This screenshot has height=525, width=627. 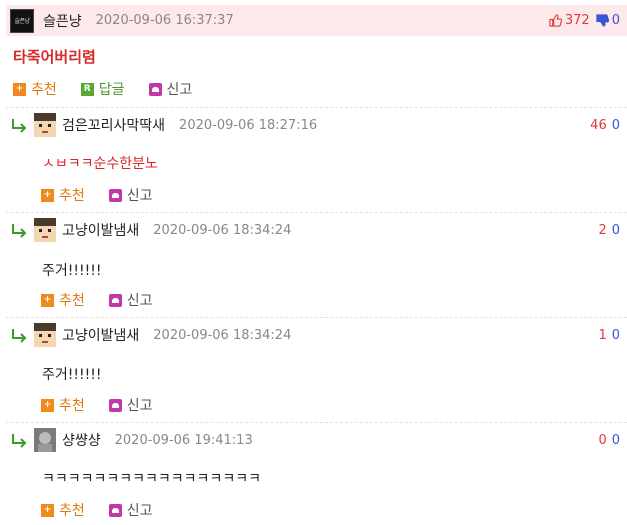 I want to click on reply-header: 검은꼬리사막딱새 2020-09-06 18:27:16 46 0, so click(x=315, y=125).